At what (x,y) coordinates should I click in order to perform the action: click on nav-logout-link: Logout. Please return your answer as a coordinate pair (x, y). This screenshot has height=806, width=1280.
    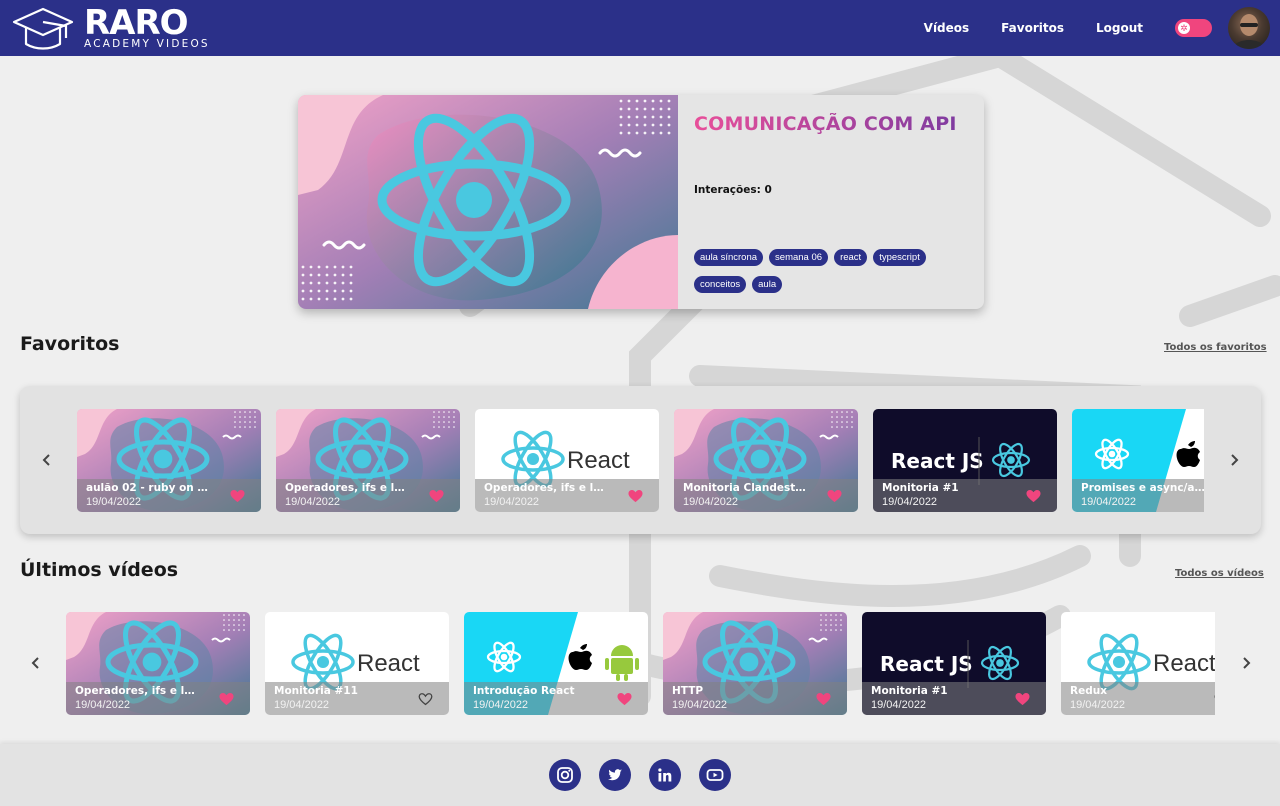
    Looking at the image, I should click on (1119, 28).